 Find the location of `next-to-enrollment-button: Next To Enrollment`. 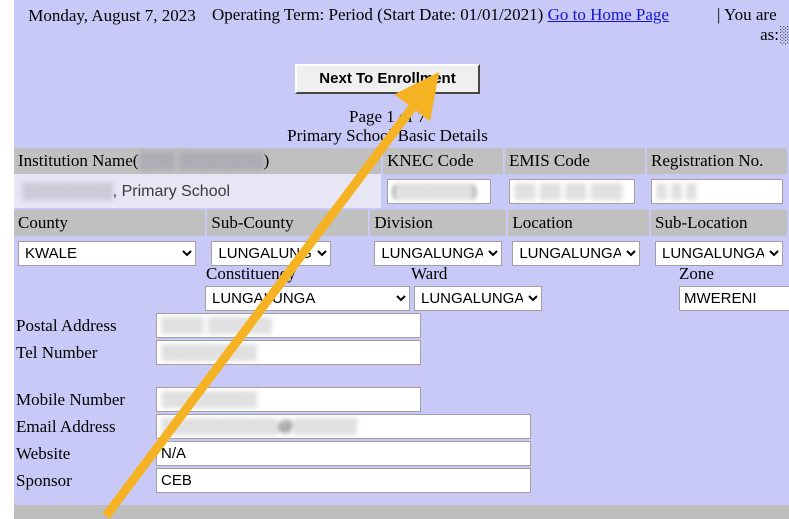

next-to-enrollment-button: Next To Enrollment is located at coordinates (387, 79).